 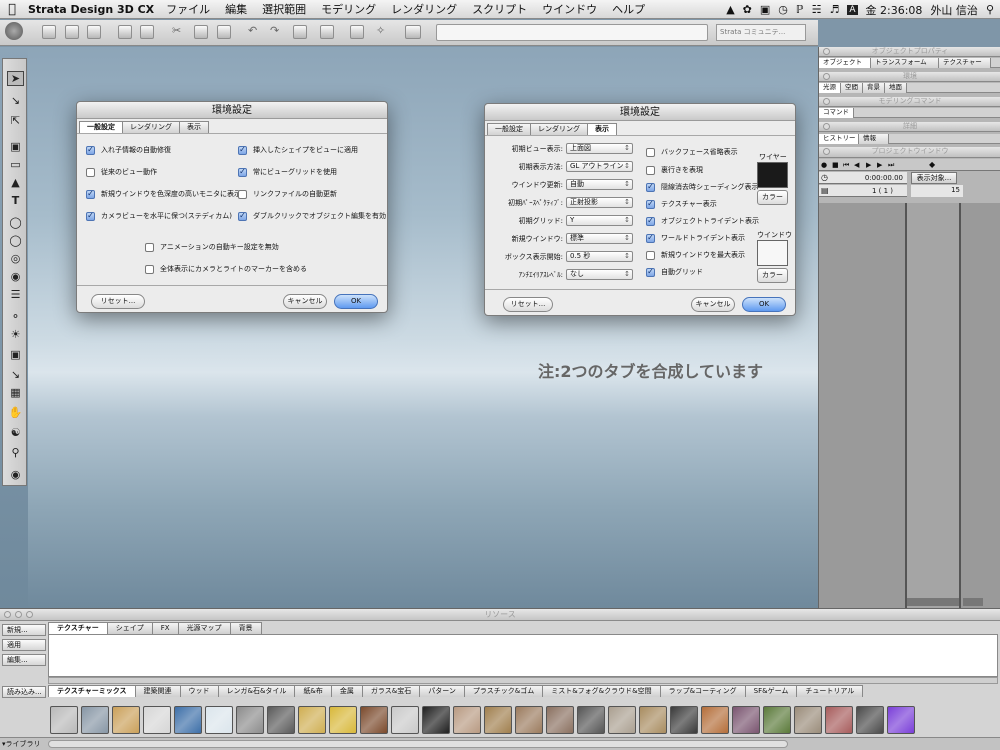 I want to click on option-steadicam: ✓ カメラビューを水平に保つ(ステディカム), so click(x=159, y=216).